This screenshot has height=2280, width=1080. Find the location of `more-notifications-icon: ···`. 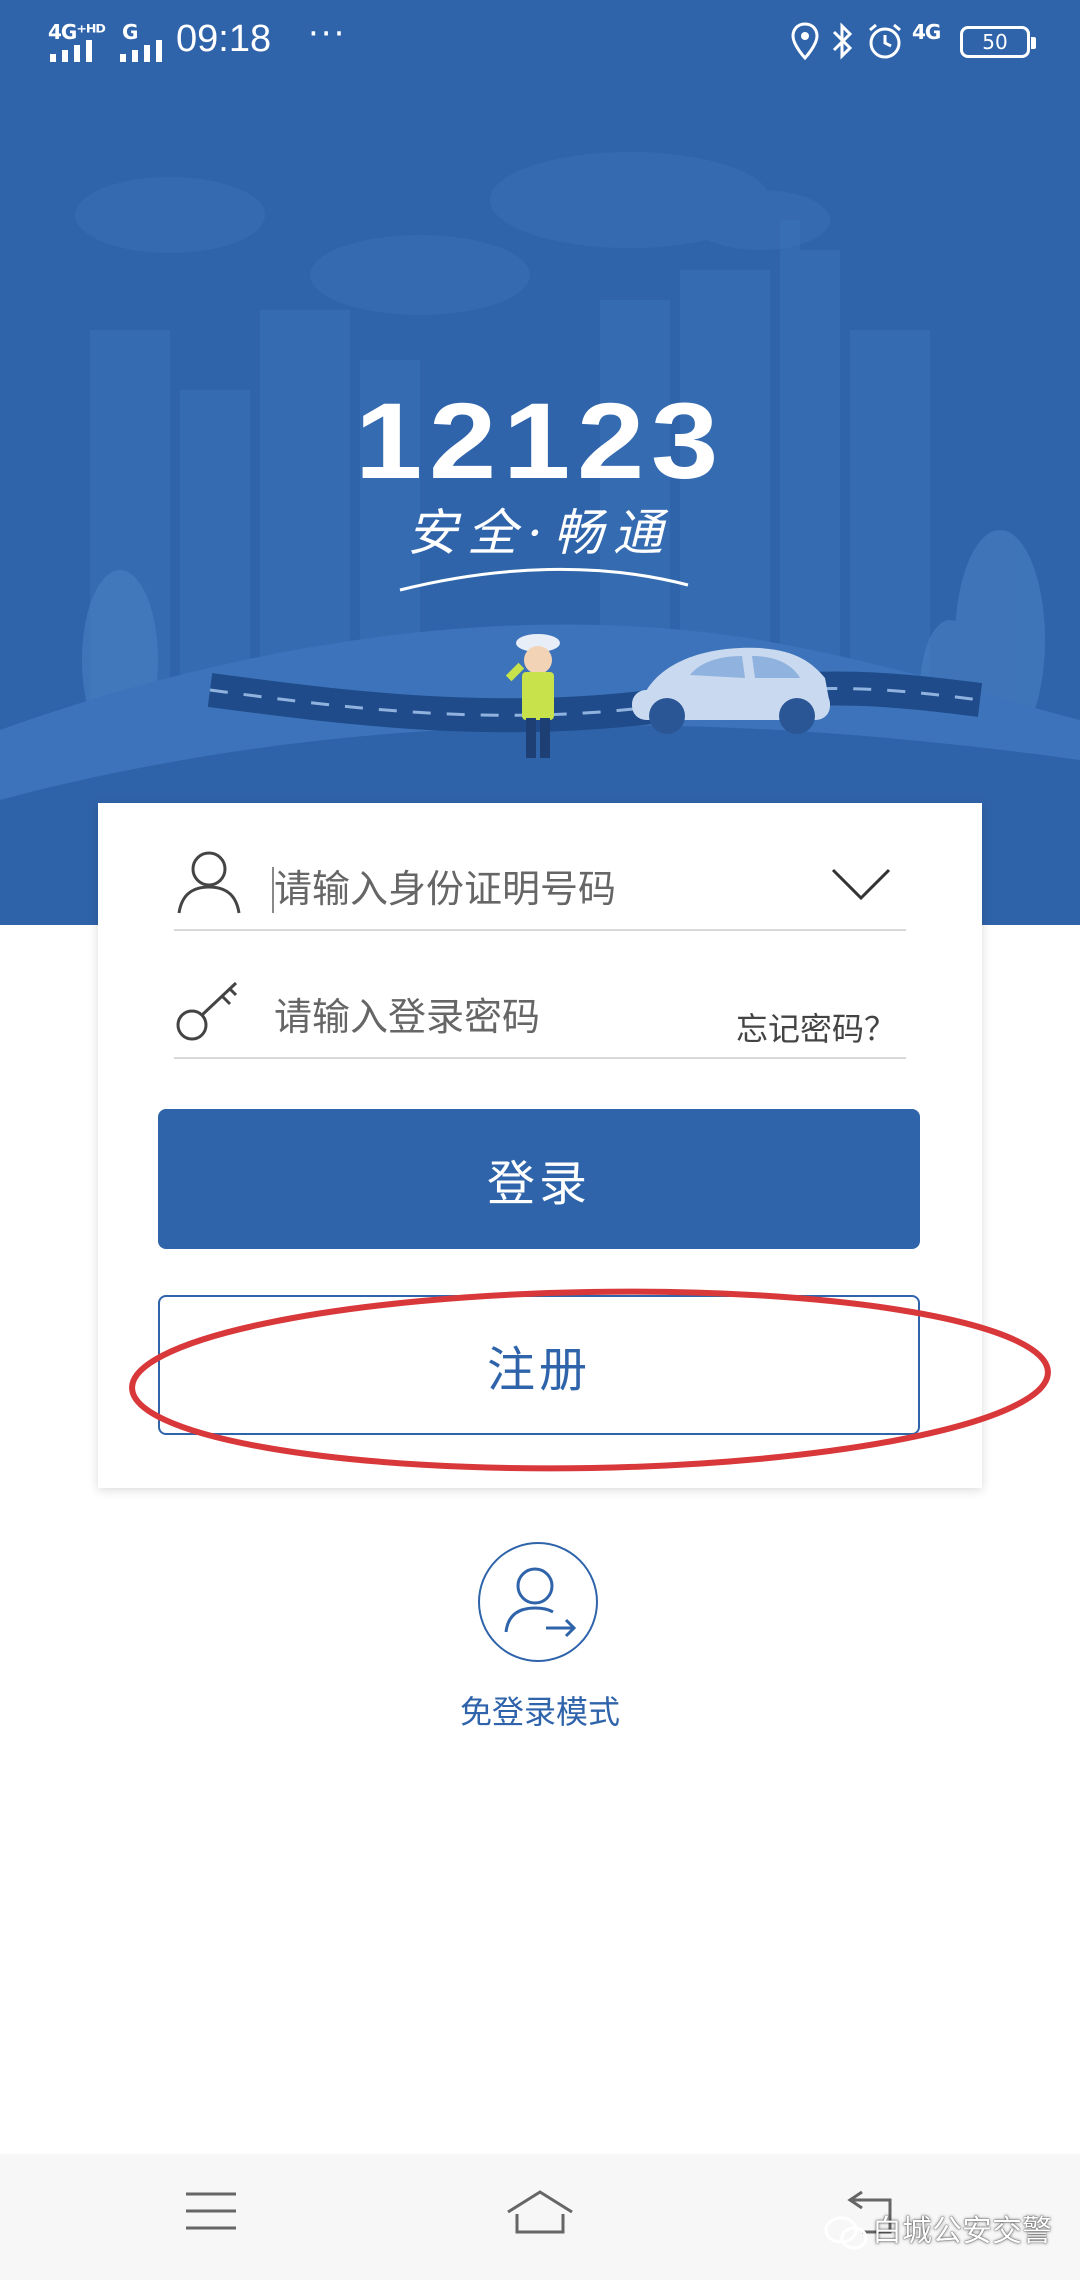

more-notifications-icon: ··· is located at coordinates (327, 34).